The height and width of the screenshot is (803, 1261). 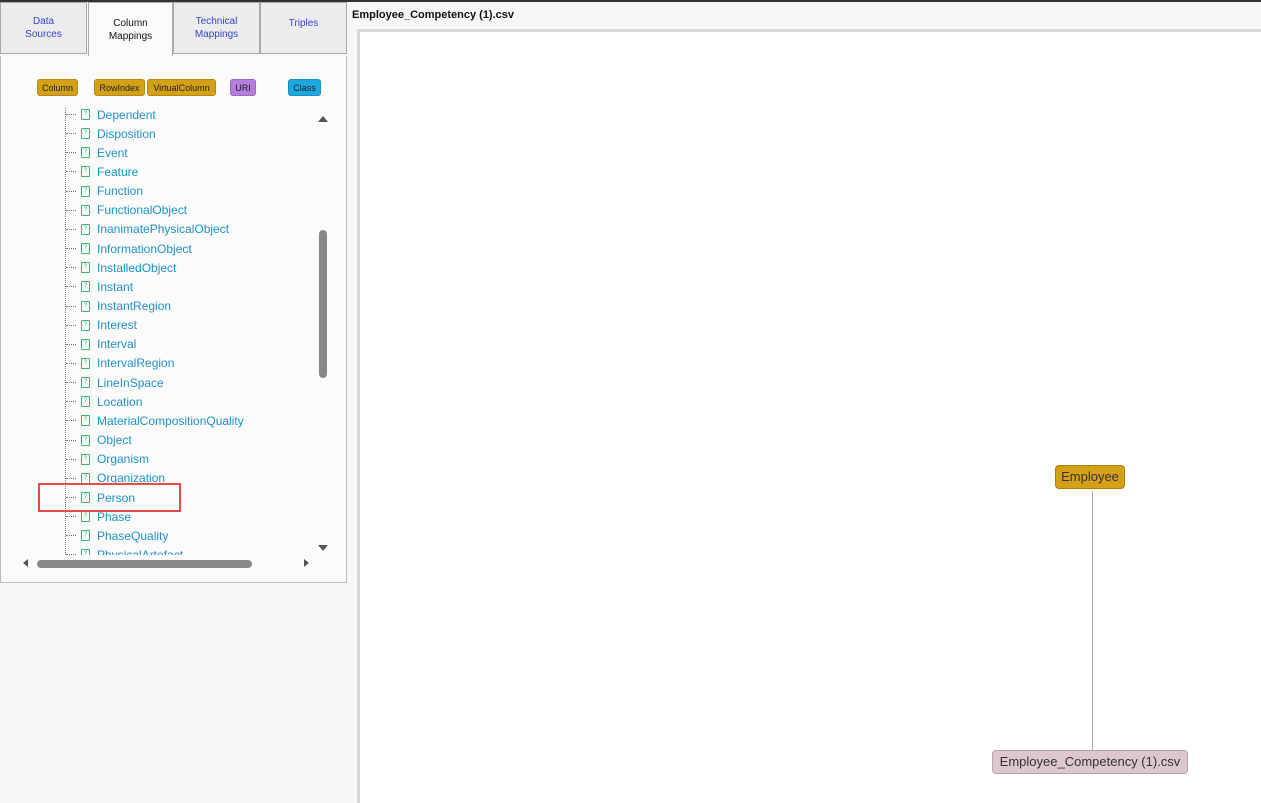 I want to click on tree-horizontal-scrollbar, so click(x=167, y=563).